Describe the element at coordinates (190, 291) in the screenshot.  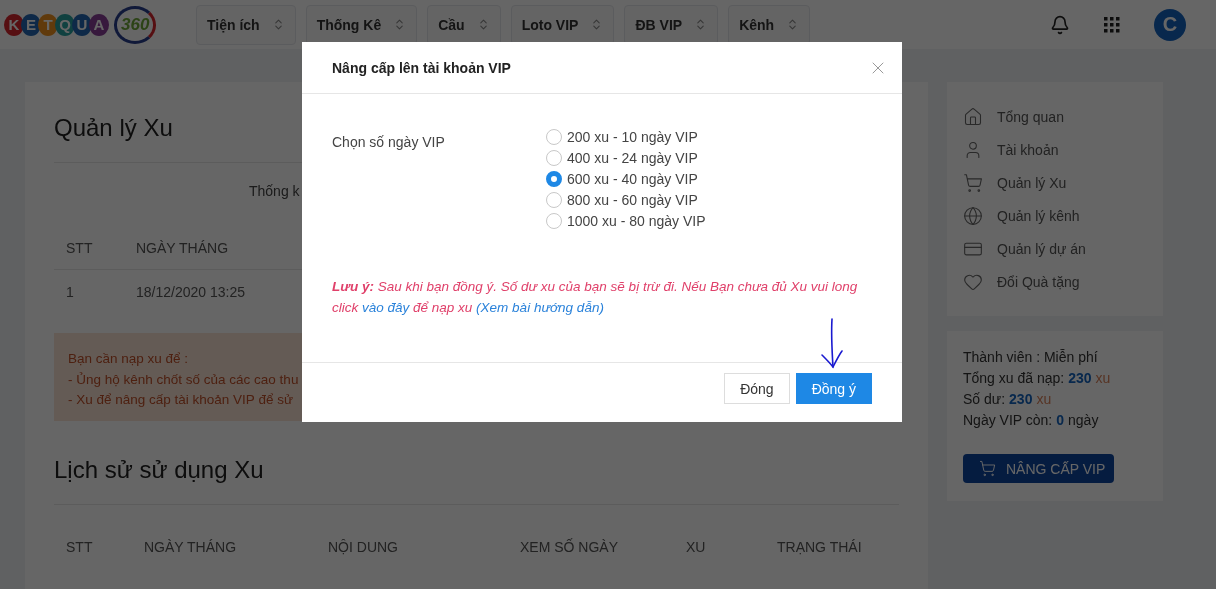
I see `table-cell: 18/12/2020 13:25` at that location.